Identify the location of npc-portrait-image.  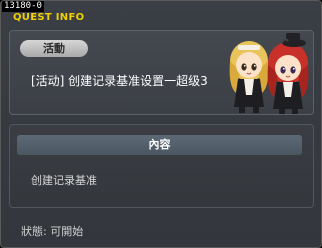
(269, 73).